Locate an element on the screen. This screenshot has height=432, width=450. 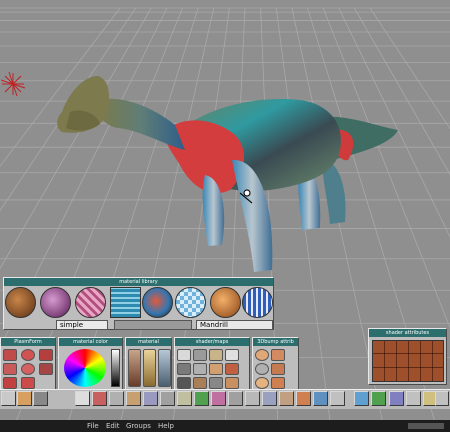
color-wheel is located at coordinates (85, 368).